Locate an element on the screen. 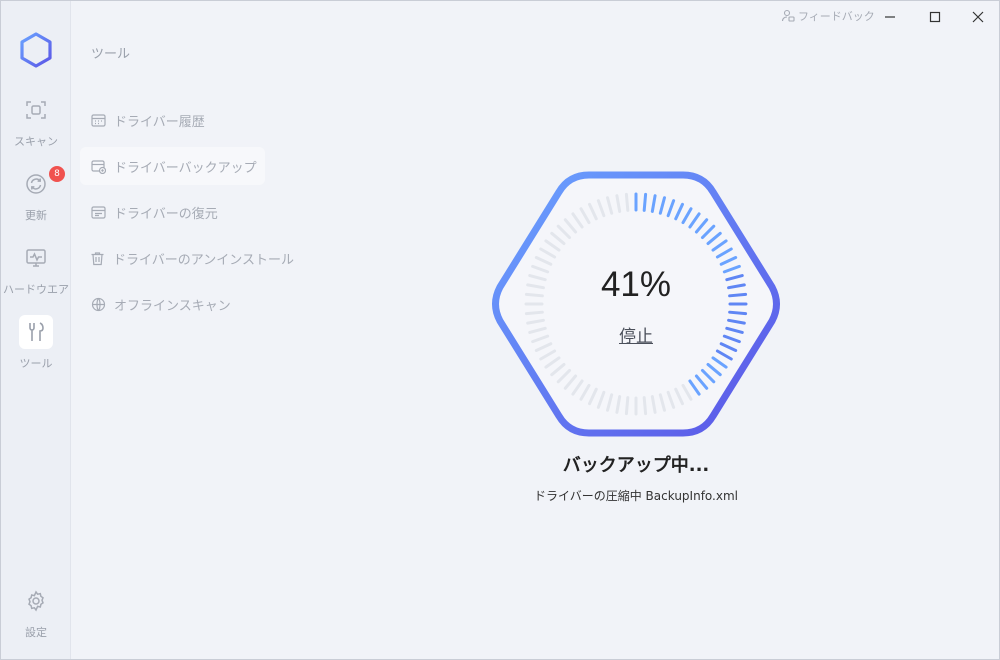 This screenshot has width=1000, height=660. menu-item-driver-uninstall: ドライバーのアンインストール is located at coordinates (187, 258).